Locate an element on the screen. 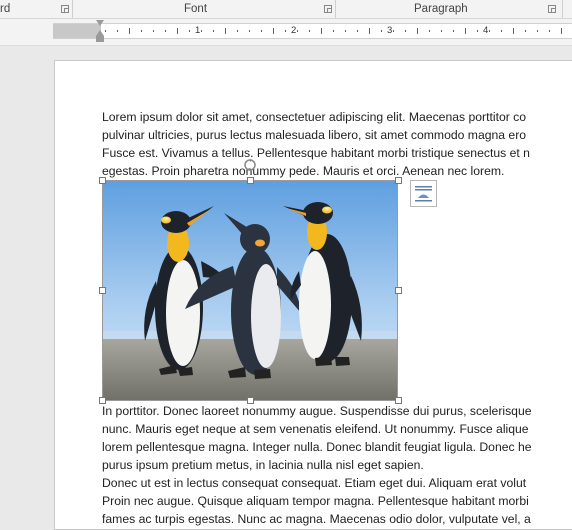 The width and height of the screenshot is (572, 530). layout-options-button is located at coordinates (423, 193).